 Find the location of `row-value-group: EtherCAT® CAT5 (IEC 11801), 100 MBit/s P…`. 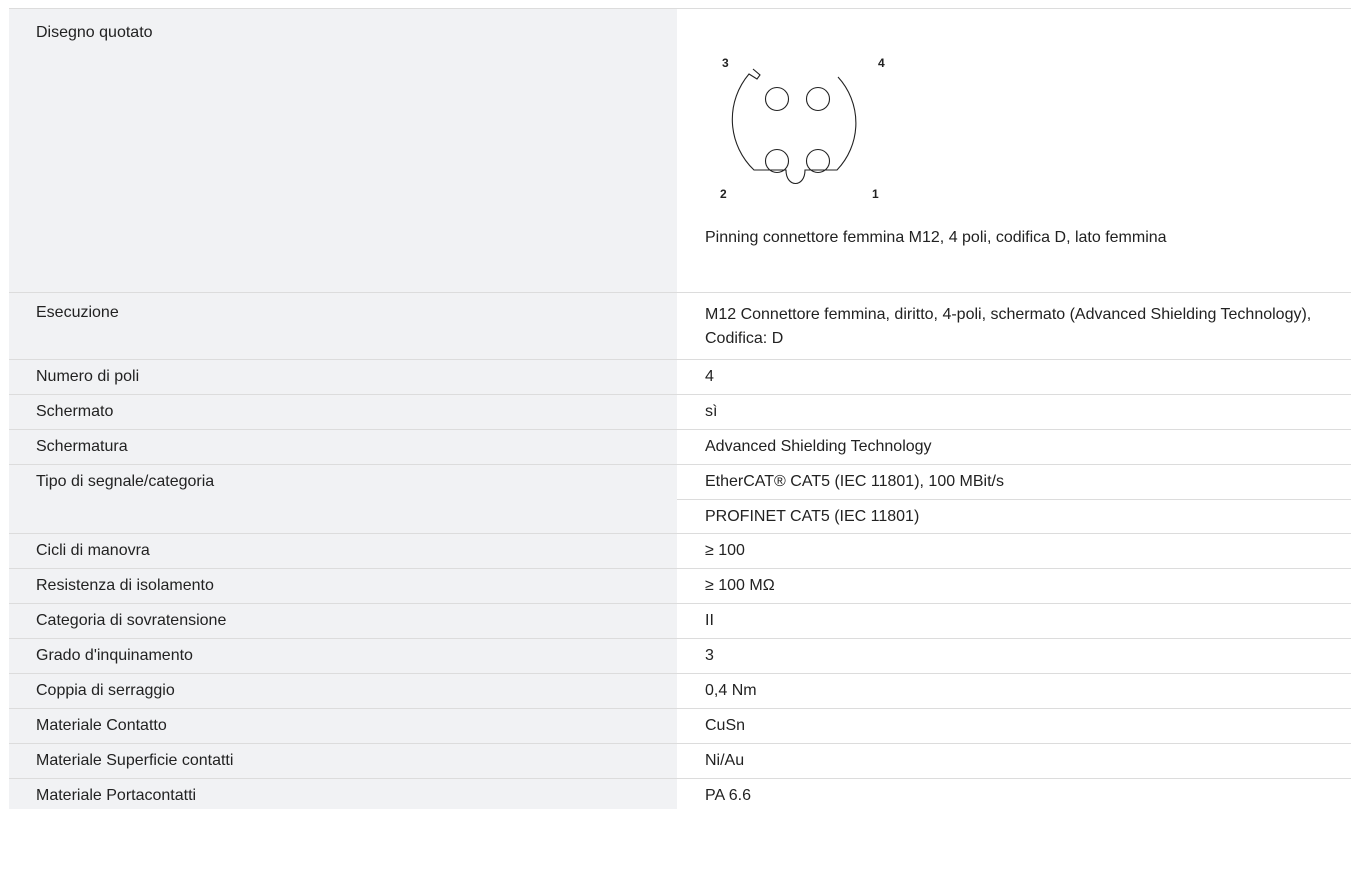

row-value-group: EtherCAT® CAT5 (IEC 11801), 100 MBit/s P… is located at coordinates (1014, 499).